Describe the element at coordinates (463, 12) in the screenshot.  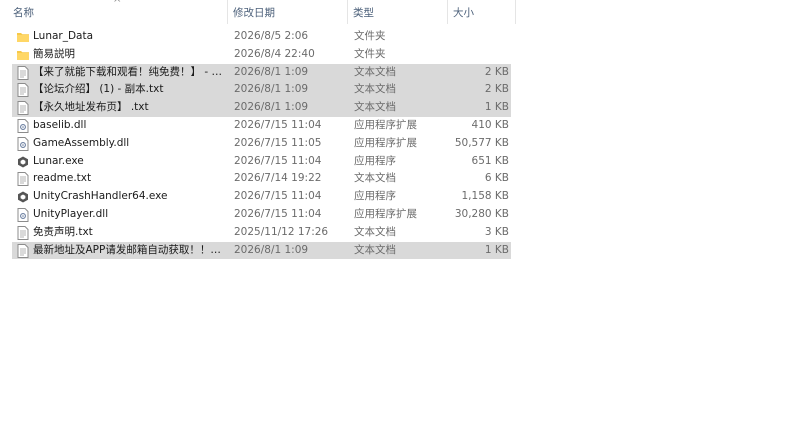
I see `column-header-size: 大小` at that location.